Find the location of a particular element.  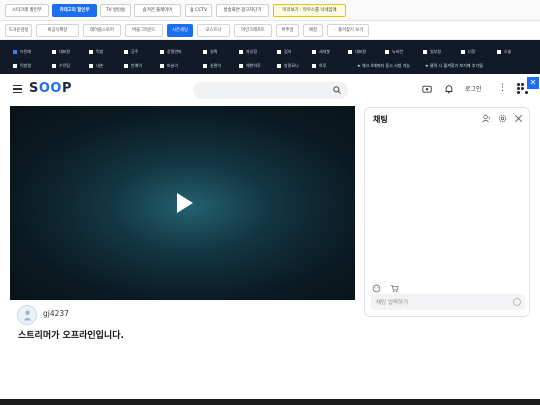

streamer-checkbox: 해변하루 is located at coordinates (256, 65).